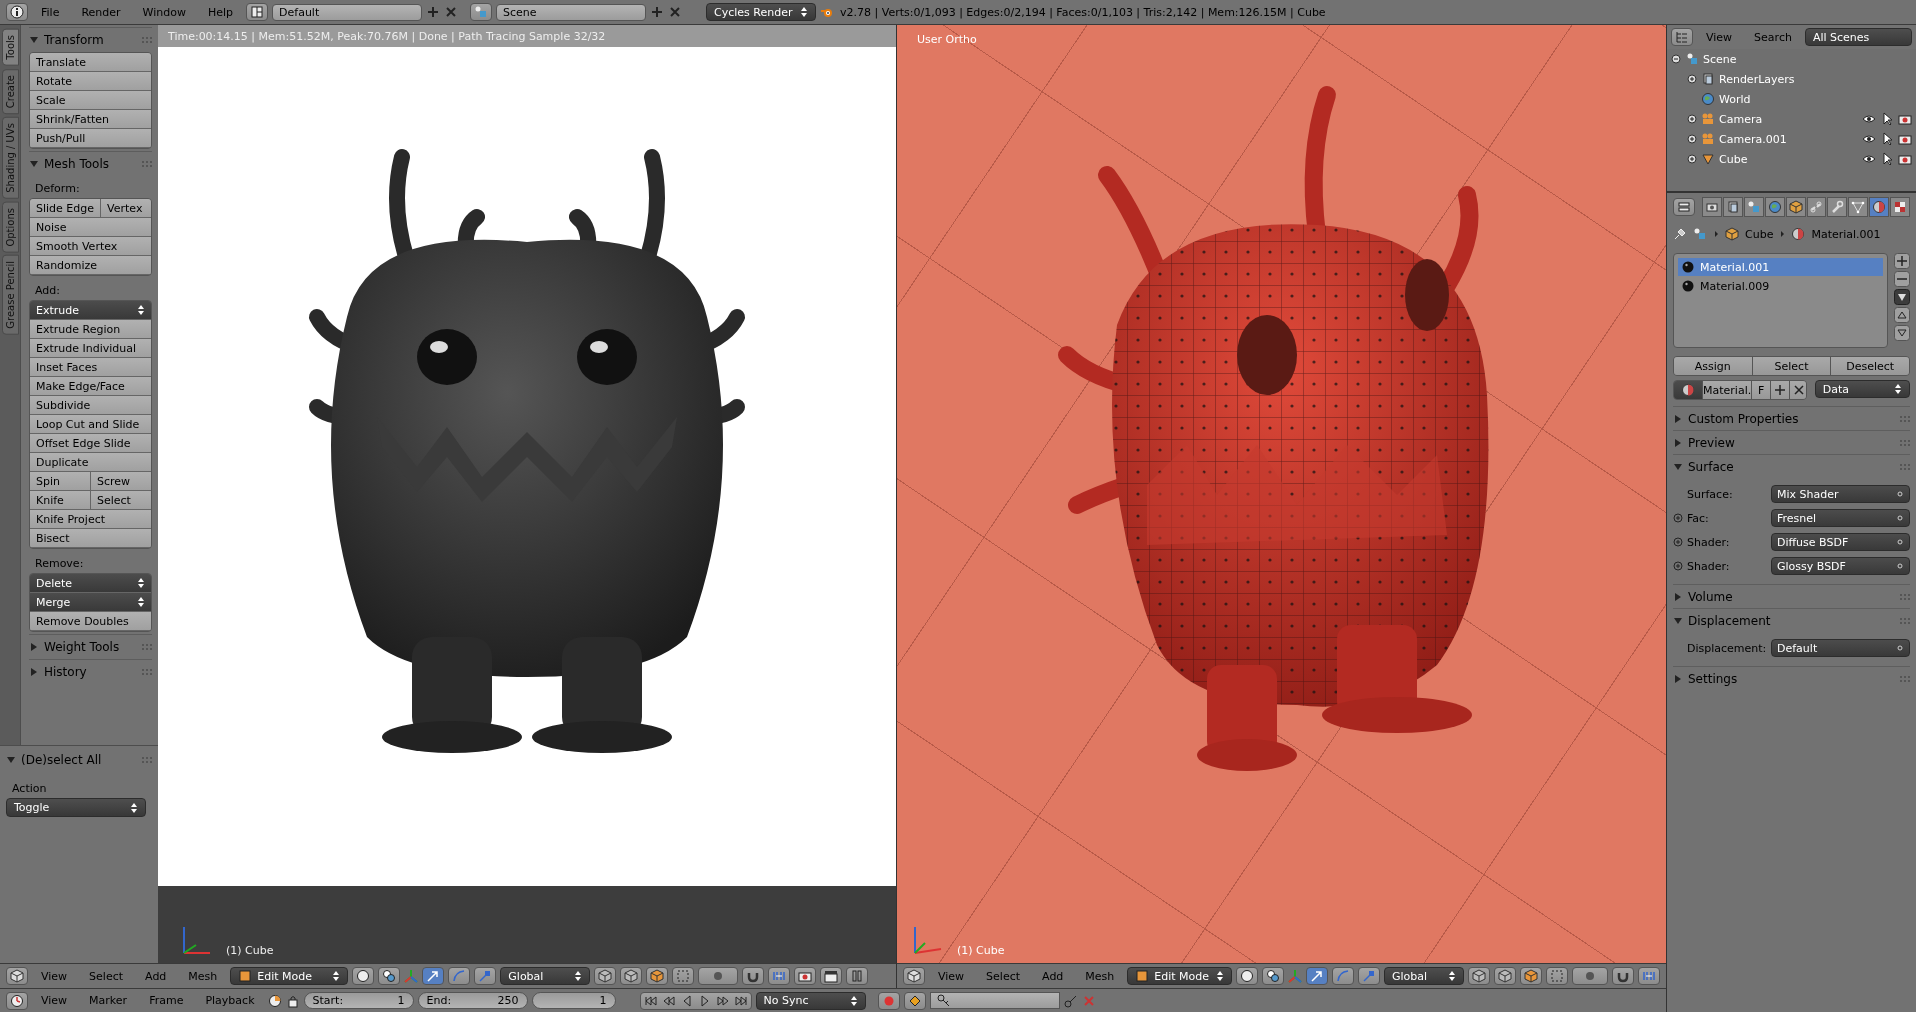 The image size is (1916, 1012). What do you see at coordinates (1840, 648) in the screenshot?
I see `node-dropdown: Default` at bounding box center [1840, 648].